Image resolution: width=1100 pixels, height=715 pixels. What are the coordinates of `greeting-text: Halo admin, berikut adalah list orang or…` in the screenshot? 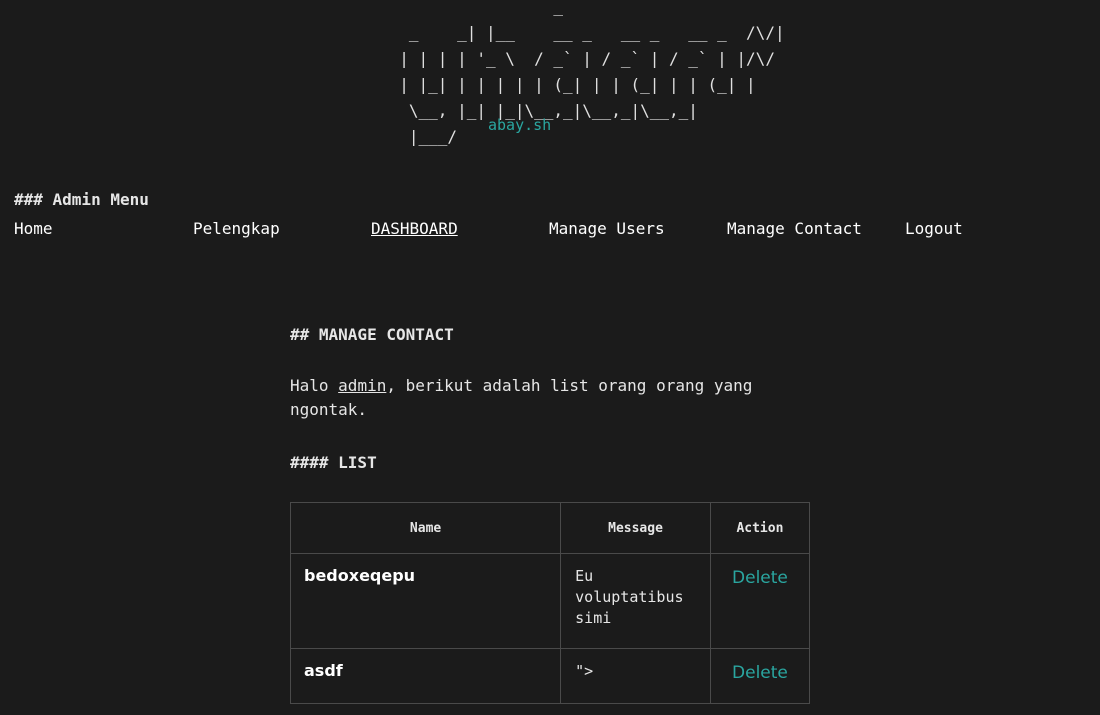 It's located at (540, 398).